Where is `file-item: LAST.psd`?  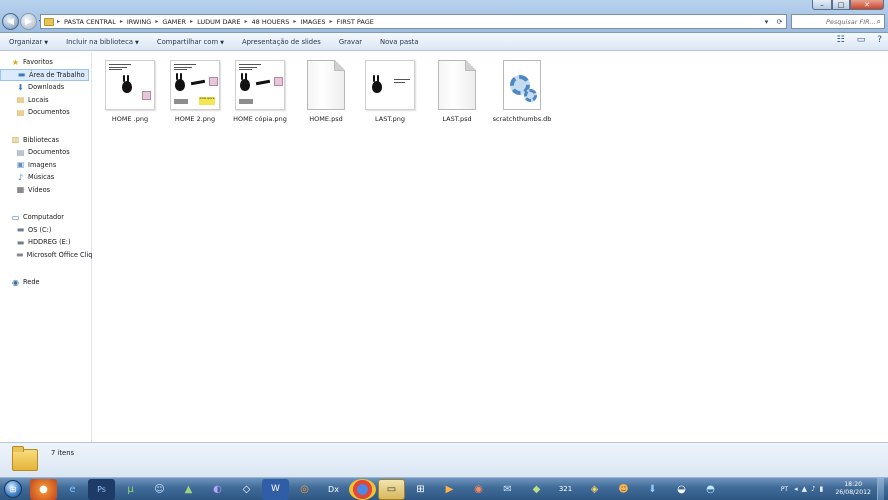
file-item: LAST.psd is located at coordinates (457, 91).